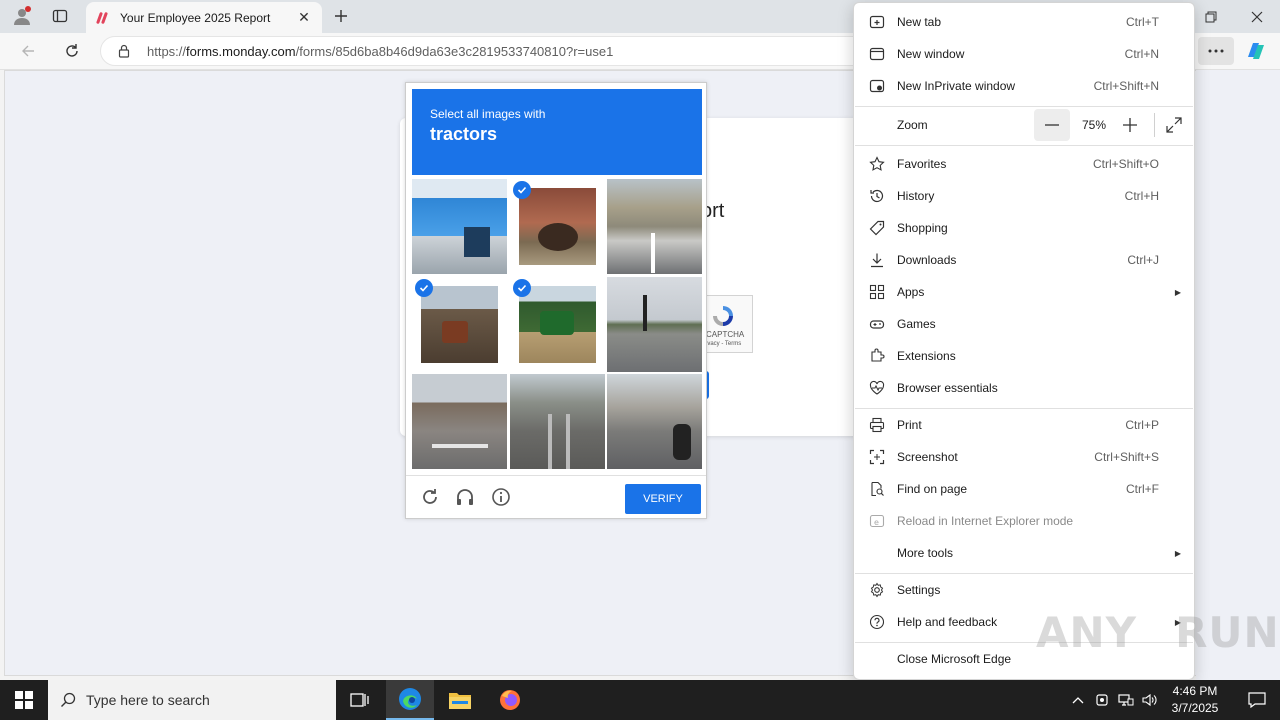  I want to click on page-right-edge, so click(1238, 375).